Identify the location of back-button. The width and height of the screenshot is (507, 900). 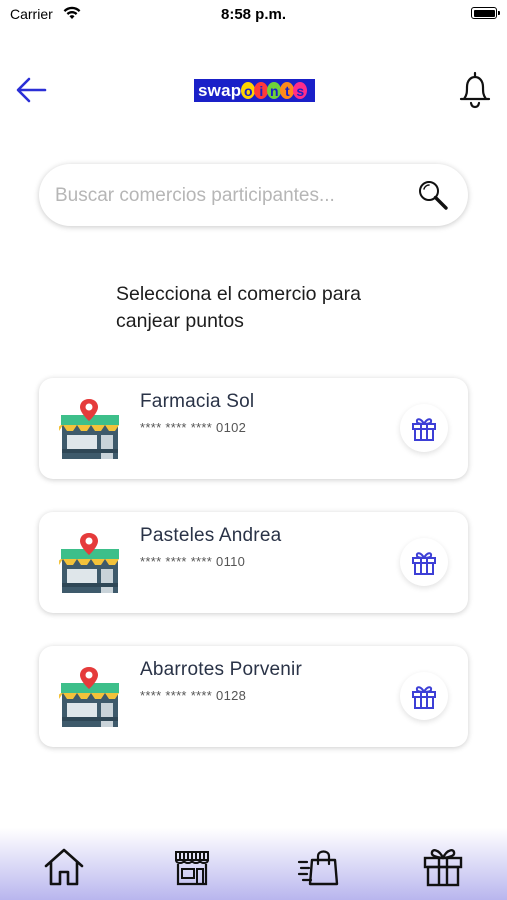
(32, 90).